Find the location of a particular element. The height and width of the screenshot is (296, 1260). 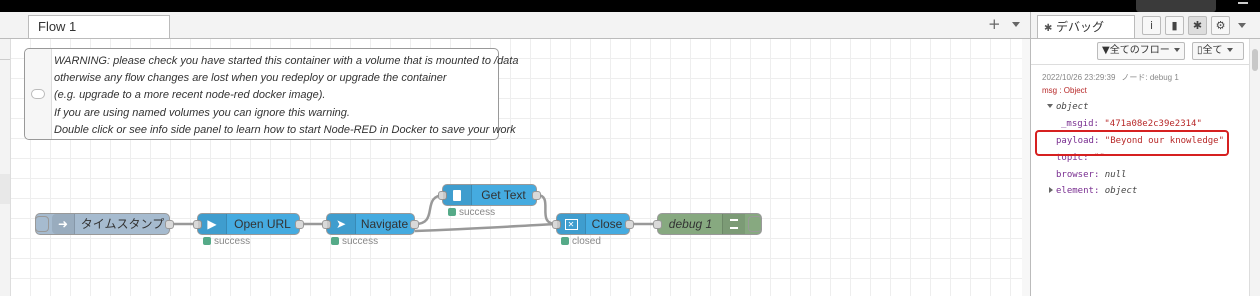

deploy-button is located at coordinates (1176, 6).